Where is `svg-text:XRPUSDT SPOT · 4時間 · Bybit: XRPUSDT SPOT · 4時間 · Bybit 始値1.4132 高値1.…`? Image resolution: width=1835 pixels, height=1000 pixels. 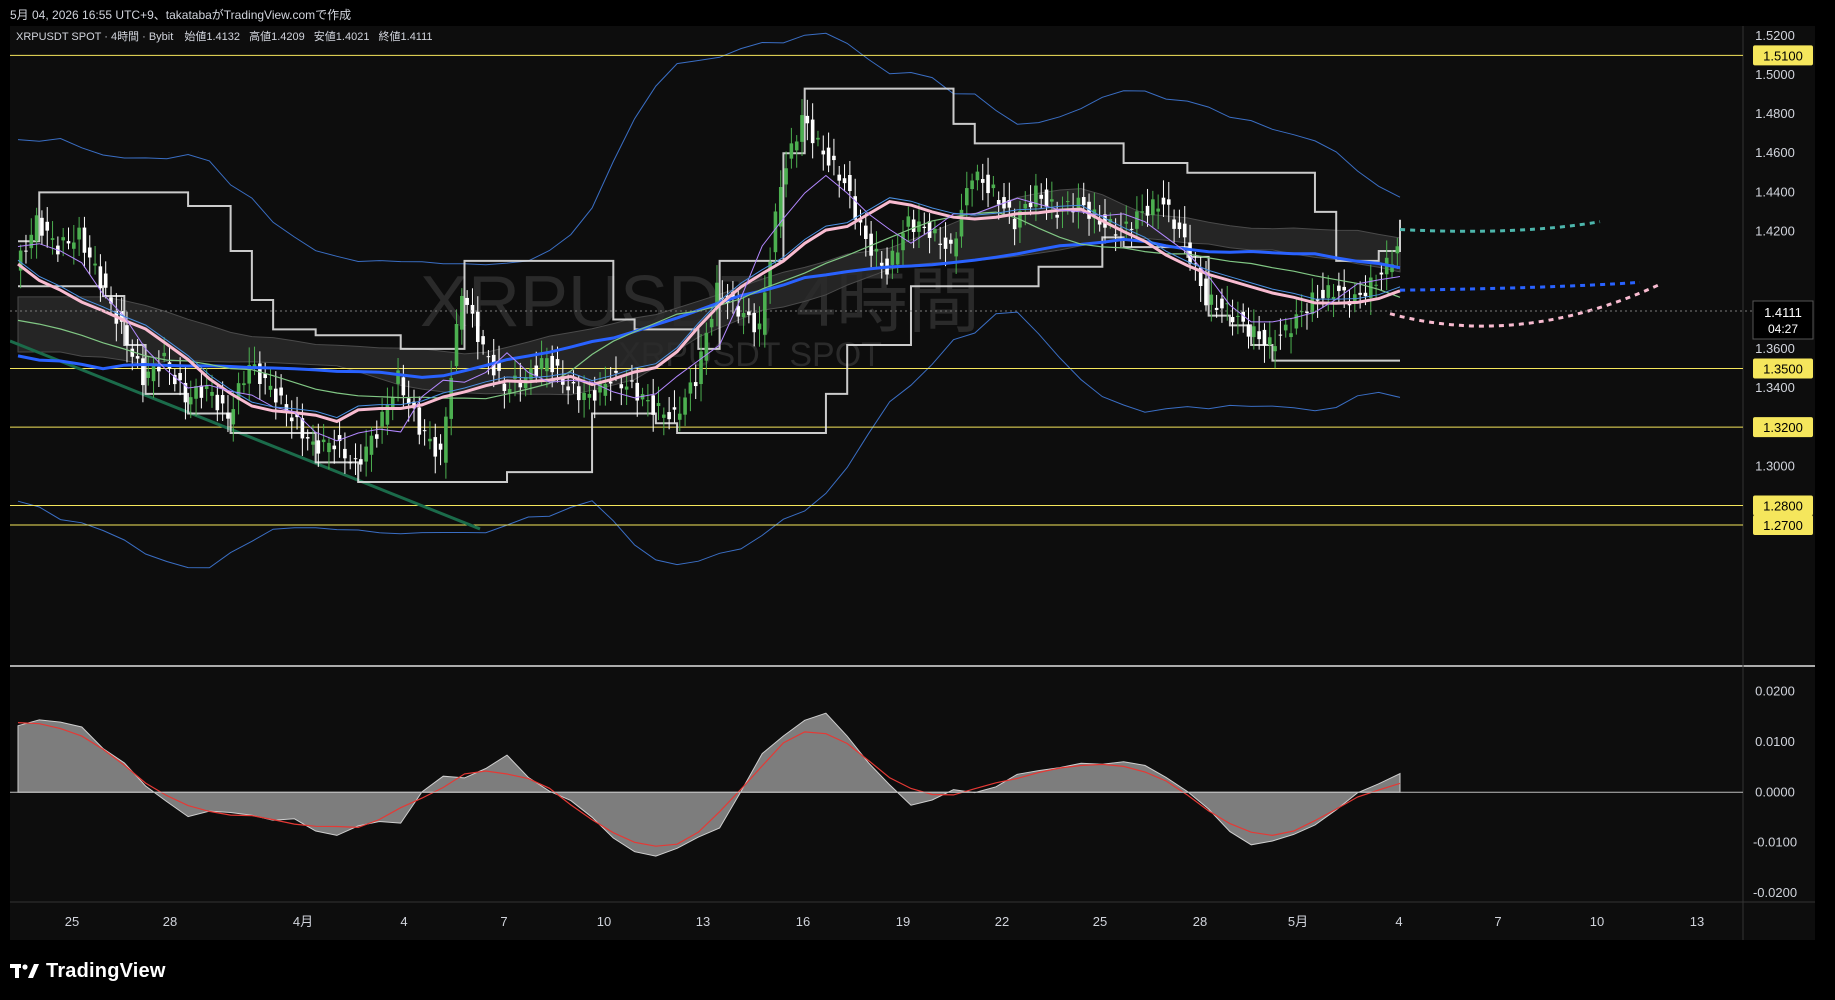
svg-text:XRPUSDT SPOT · 4時間 · Bybit: XRPUSDT SPOT · 4時間 · Bybit 始値1.4132 高値1.… is located at coordinates (224, 36).